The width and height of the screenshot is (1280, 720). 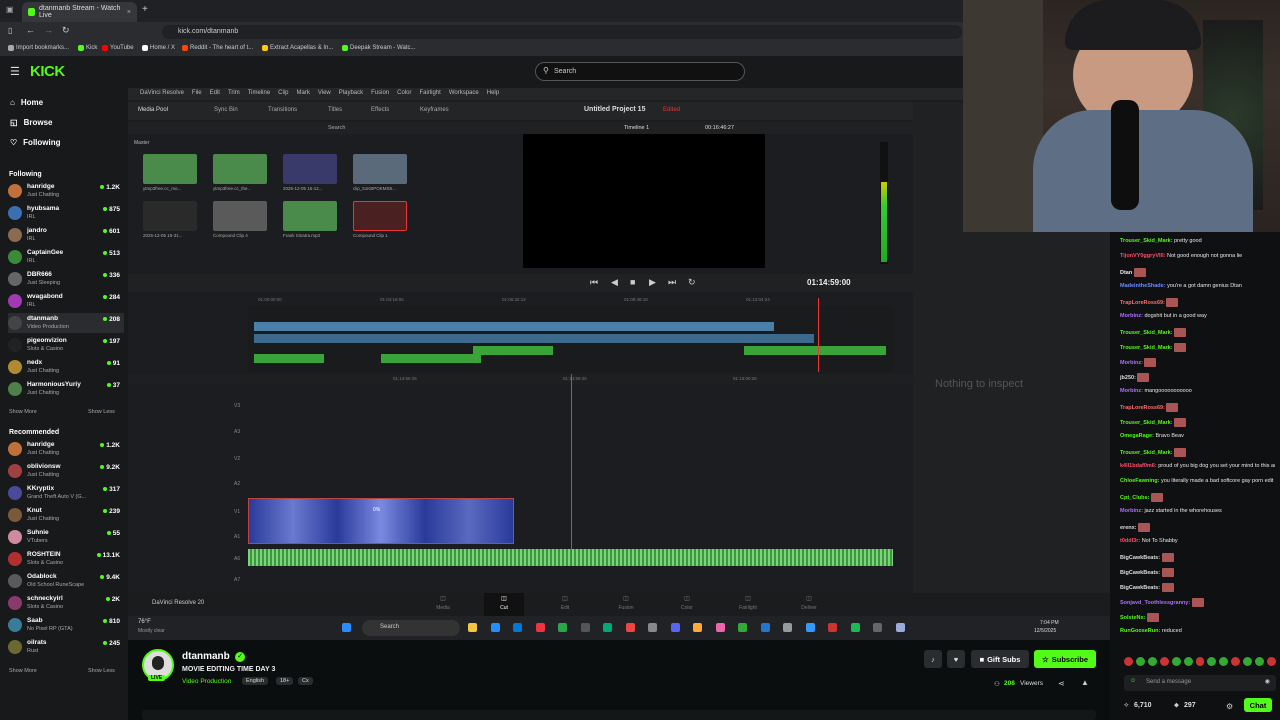 I want to click on new-tab-icon: +, so click(x=145, y=9).